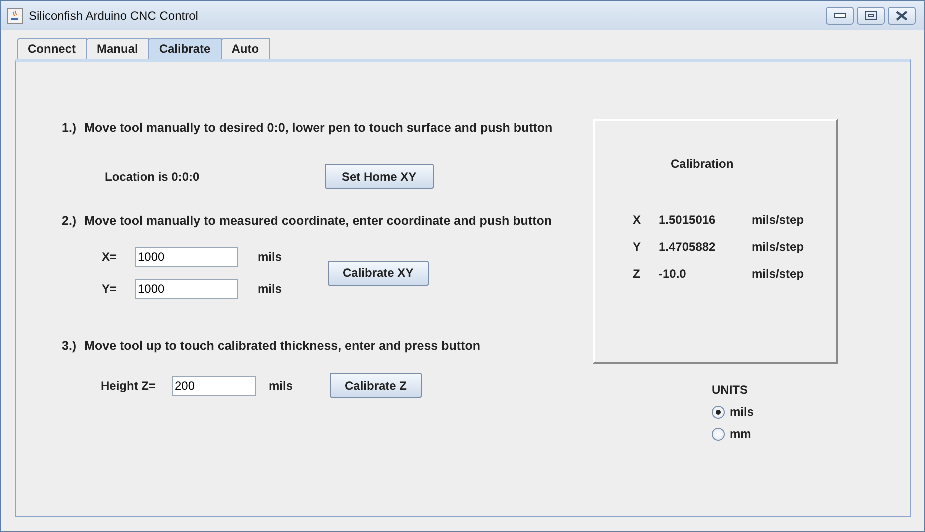 This screenshot has width=925, height=532. What do you see at coordinates (69, 128) in the screenshot?
I see `step-number: 1.)` at bounding box center [69, 128].